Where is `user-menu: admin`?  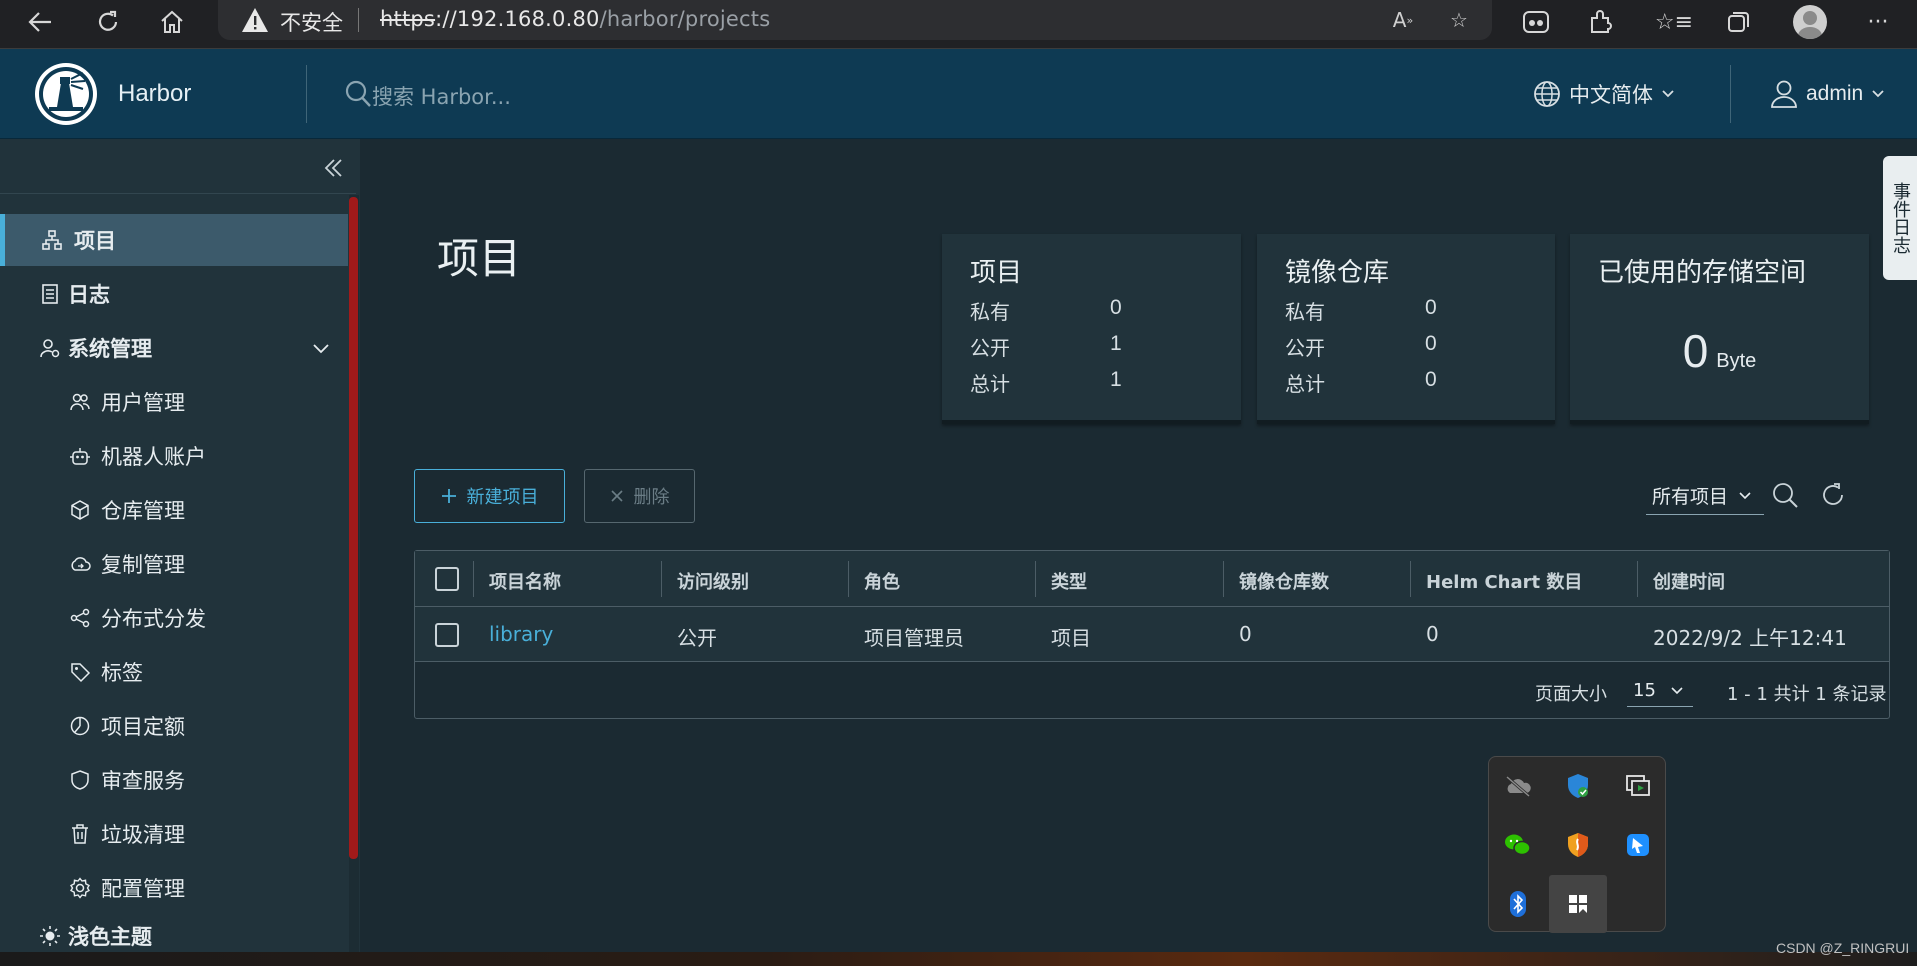 user-menu: admin is located at coordinates (1827, 94).